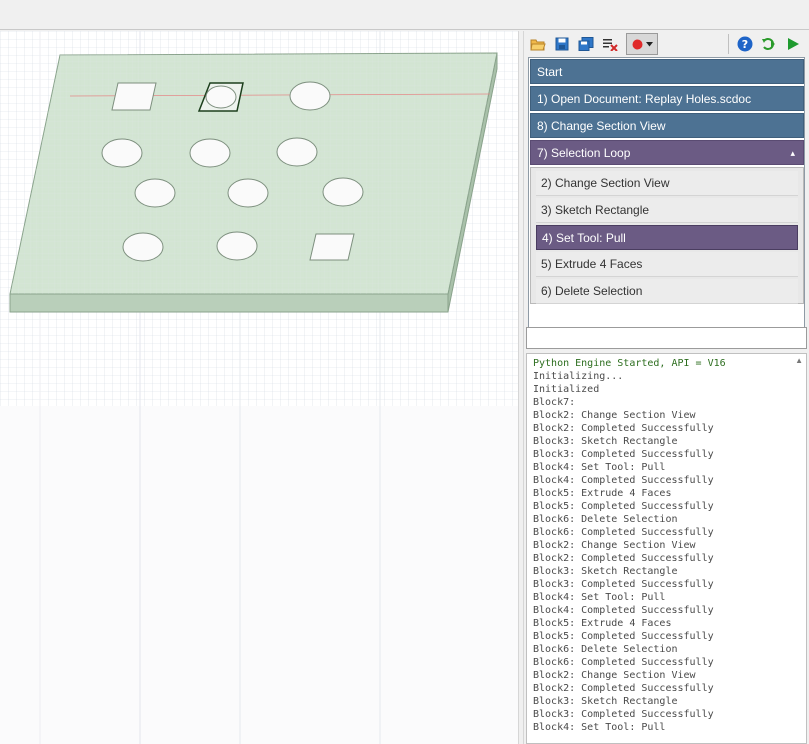 Image resolution: width=809 pixels, height=744 pixels. What do you see at coordinates (793, 44) in the screenshot?
I see `run-icon` at bounding box center [793, 44].